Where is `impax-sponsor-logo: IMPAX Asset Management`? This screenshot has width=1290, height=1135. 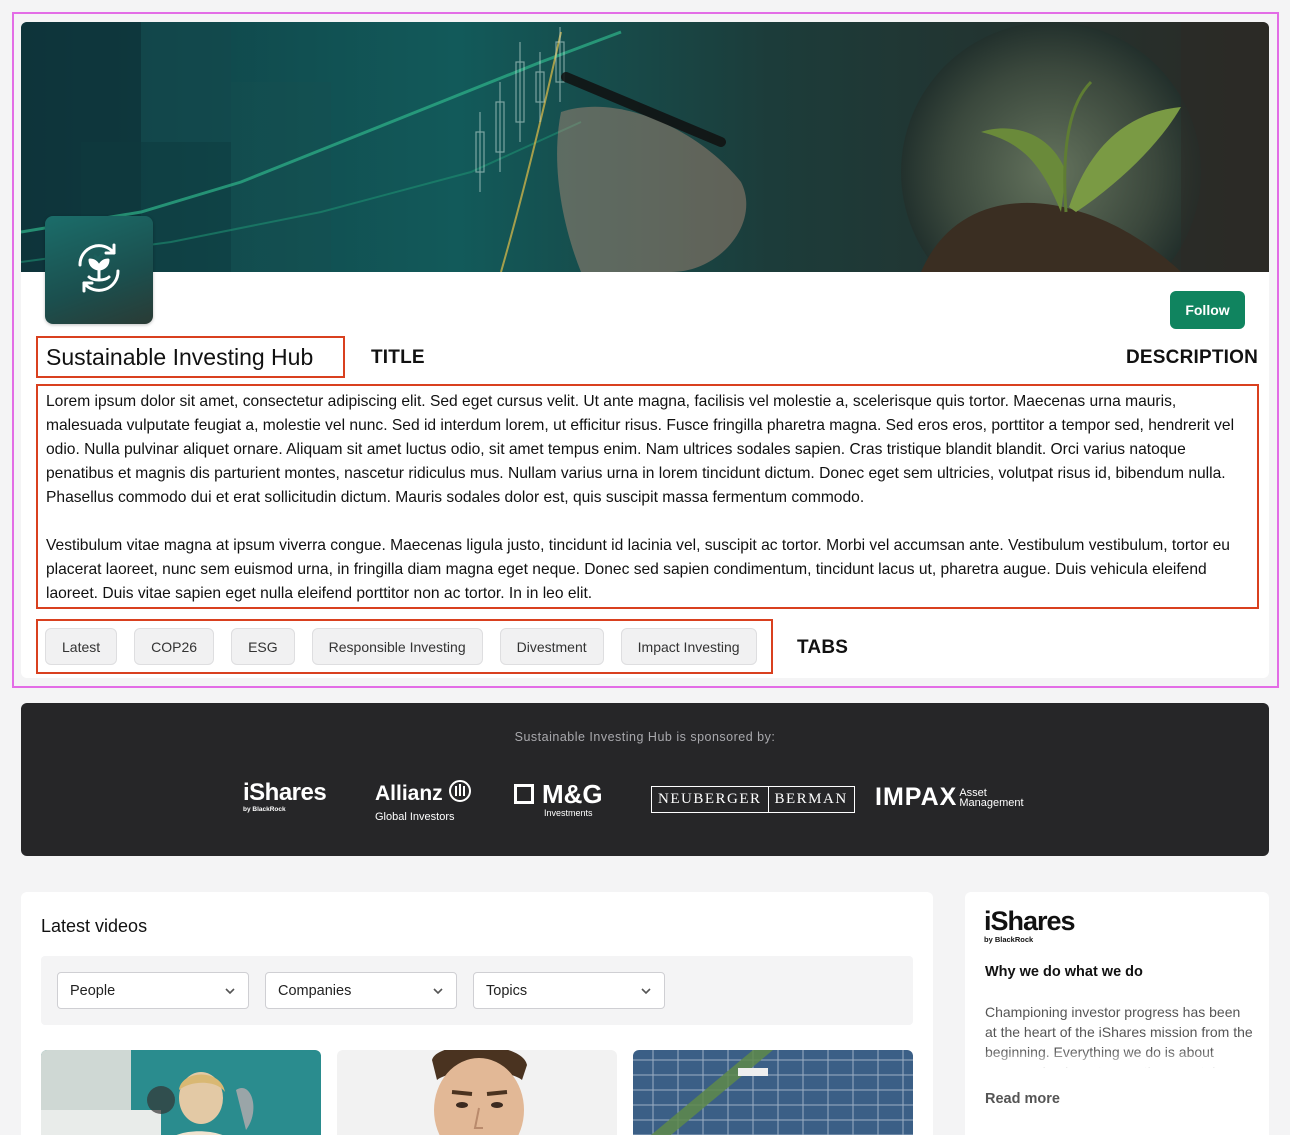
impax-sponsor-logo: IMPAX Asset Management is located at coordinates (949, 797).